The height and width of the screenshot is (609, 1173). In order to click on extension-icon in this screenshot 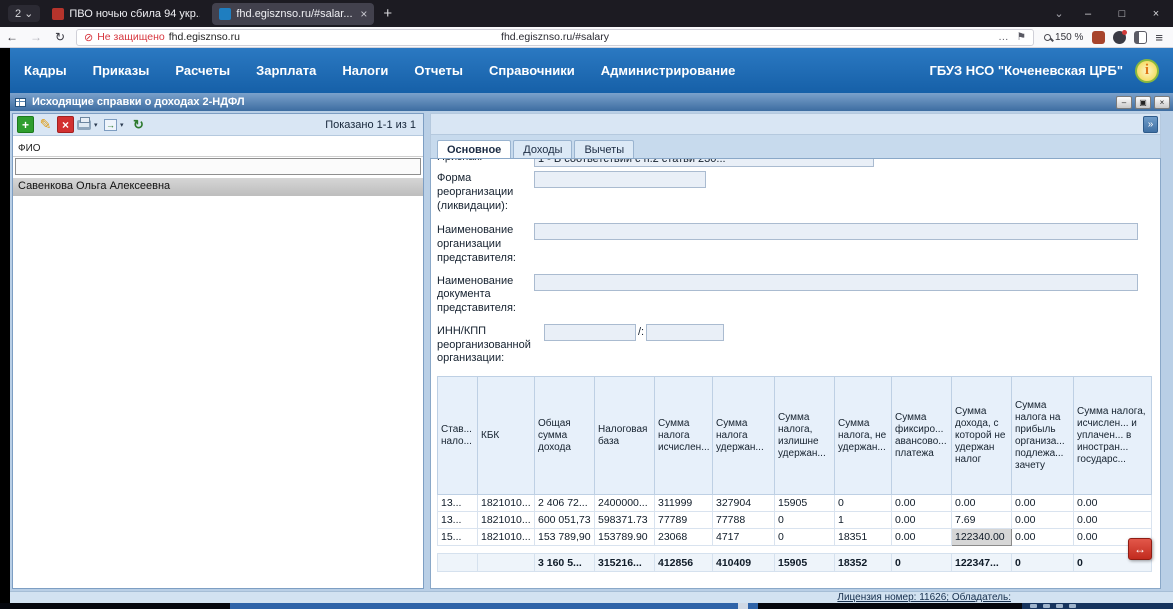, I will do `click(1099, 37)`.